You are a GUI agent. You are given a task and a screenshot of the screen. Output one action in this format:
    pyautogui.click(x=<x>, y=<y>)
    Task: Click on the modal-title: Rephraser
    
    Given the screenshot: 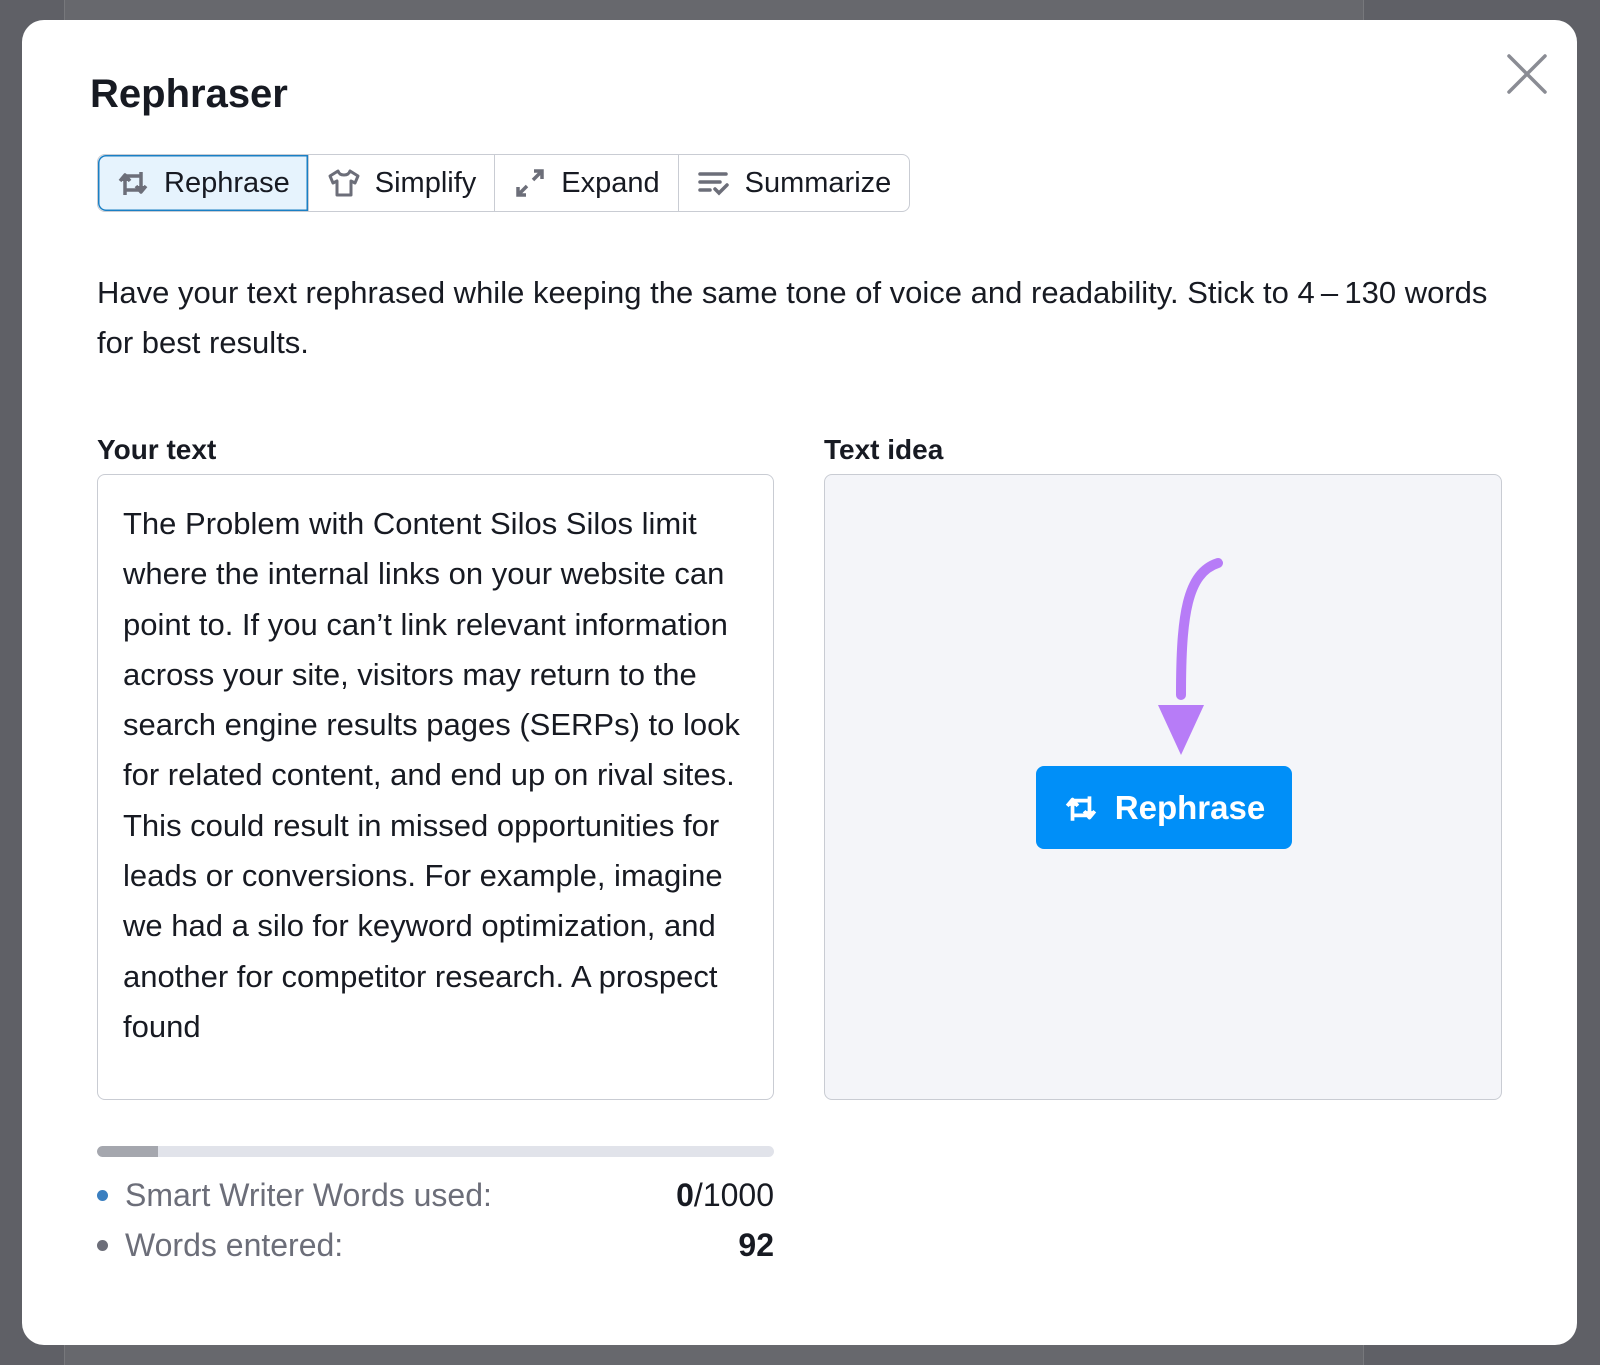 What is the action you would take?
    pyautogui.click(x=189, y=94)
    